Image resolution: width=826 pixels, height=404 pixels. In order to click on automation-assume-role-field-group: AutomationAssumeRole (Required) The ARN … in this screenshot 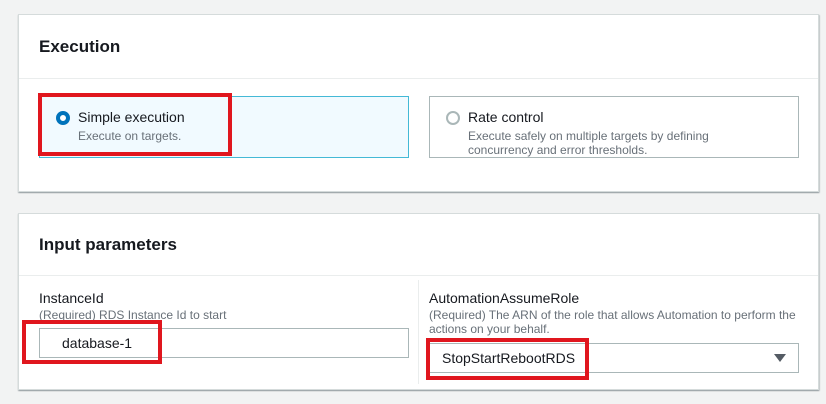, I will do `click(614, 313)`.